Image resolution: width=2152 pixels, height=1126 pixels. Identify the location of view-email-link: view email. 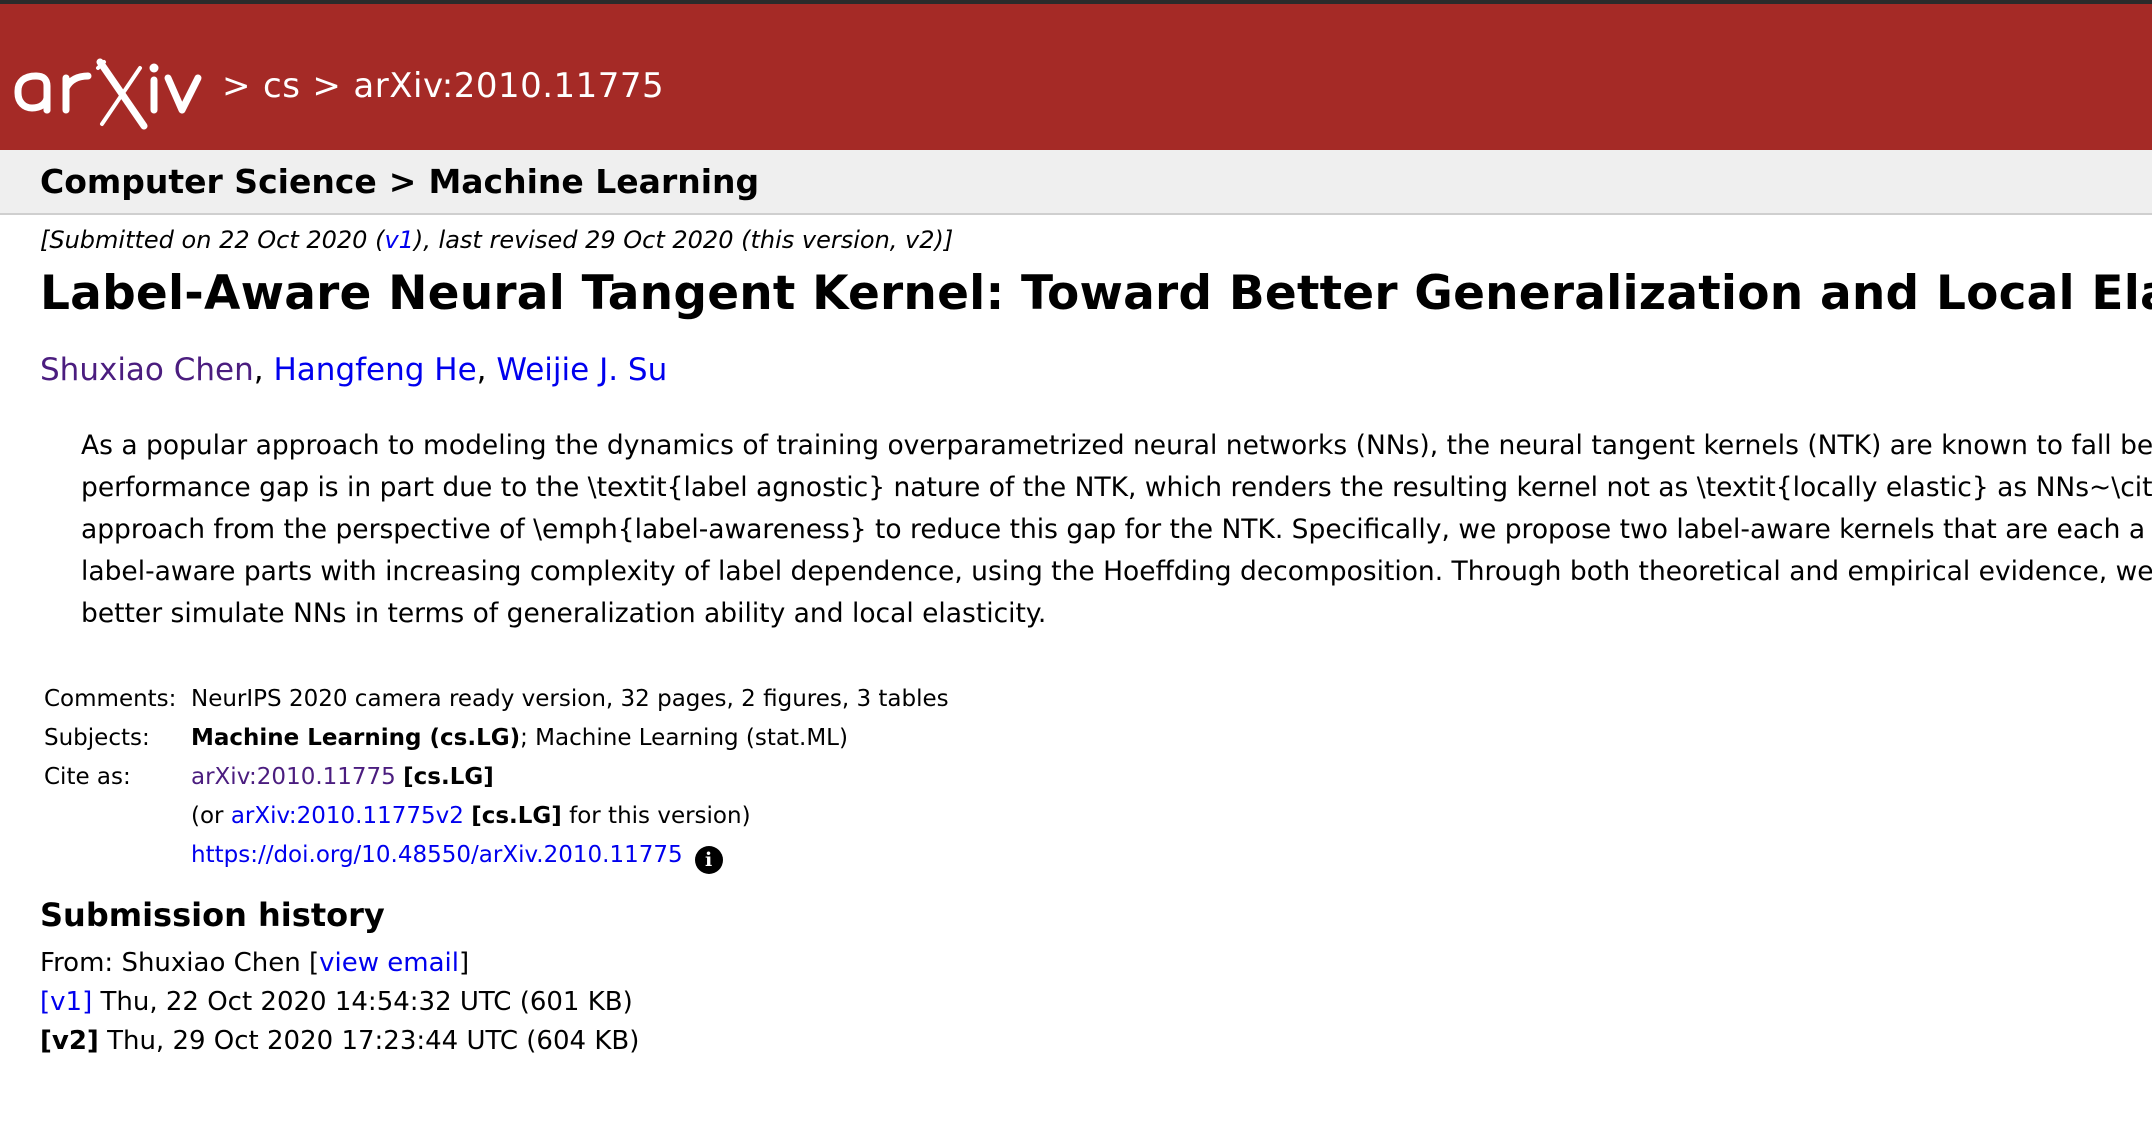
(389, 963).